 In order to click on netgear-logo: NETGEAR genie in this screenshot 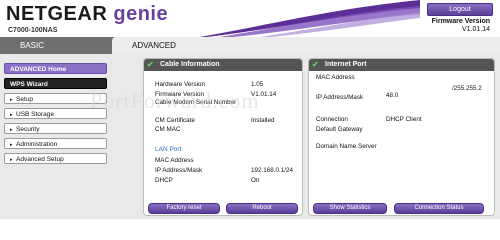, I will do `click(87, 14)`.